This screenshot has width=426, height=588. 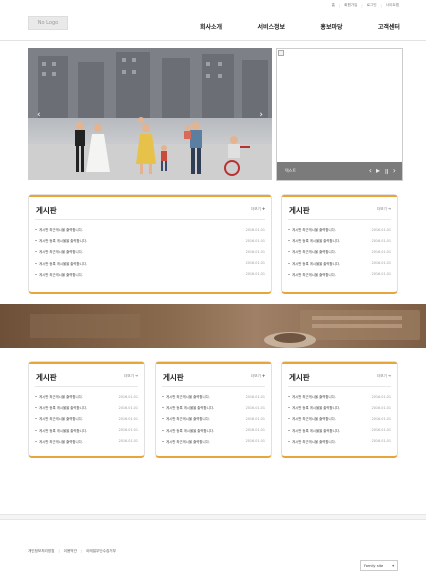 I want to click on util-link-sitemap: 사이트맵, so click(x=392, y=5).